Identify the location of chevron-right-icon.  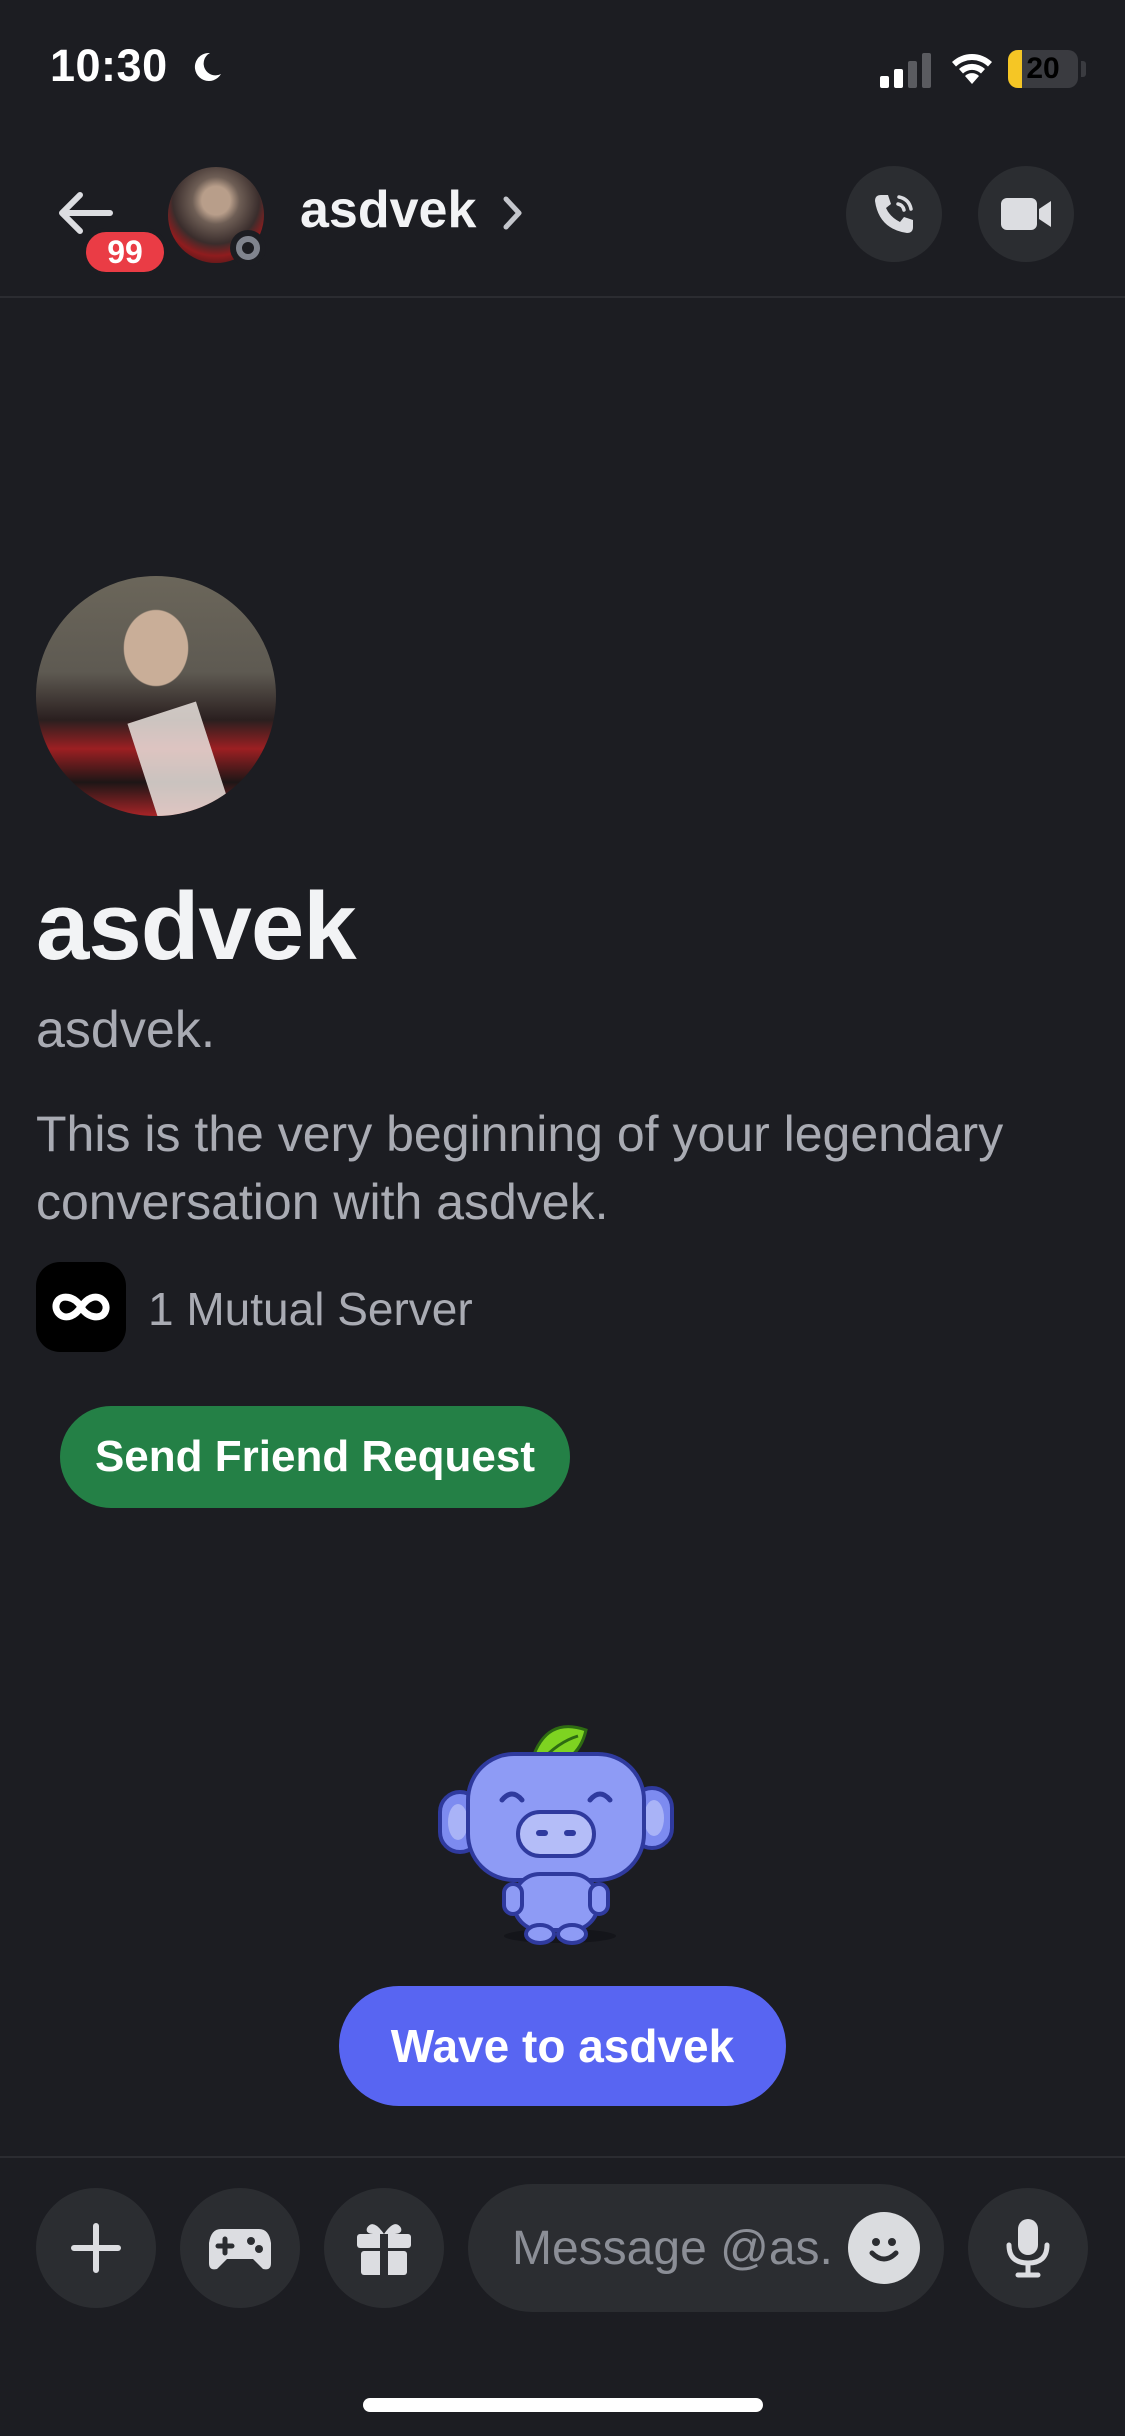
(513, 213).